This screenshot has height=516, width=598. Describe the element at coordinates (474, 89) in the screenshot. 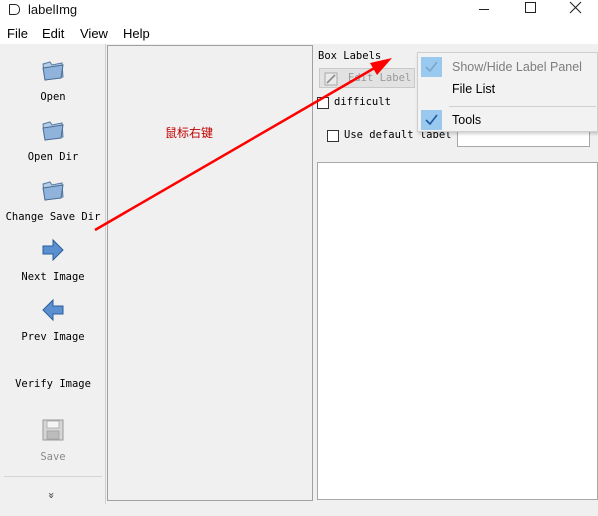

I see `menu-item-label: File List` at that location.